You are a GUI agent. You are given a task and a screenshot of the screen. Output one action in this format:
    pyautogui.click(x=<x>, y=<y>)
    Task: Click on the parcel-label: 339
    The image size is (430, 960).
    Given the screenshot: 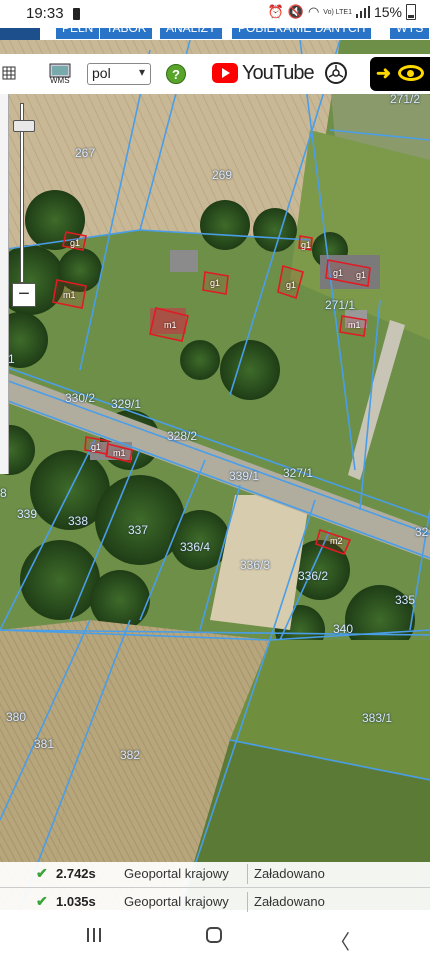 What is the action you would take?
    pyautogui.click(x=27, y=514)
    